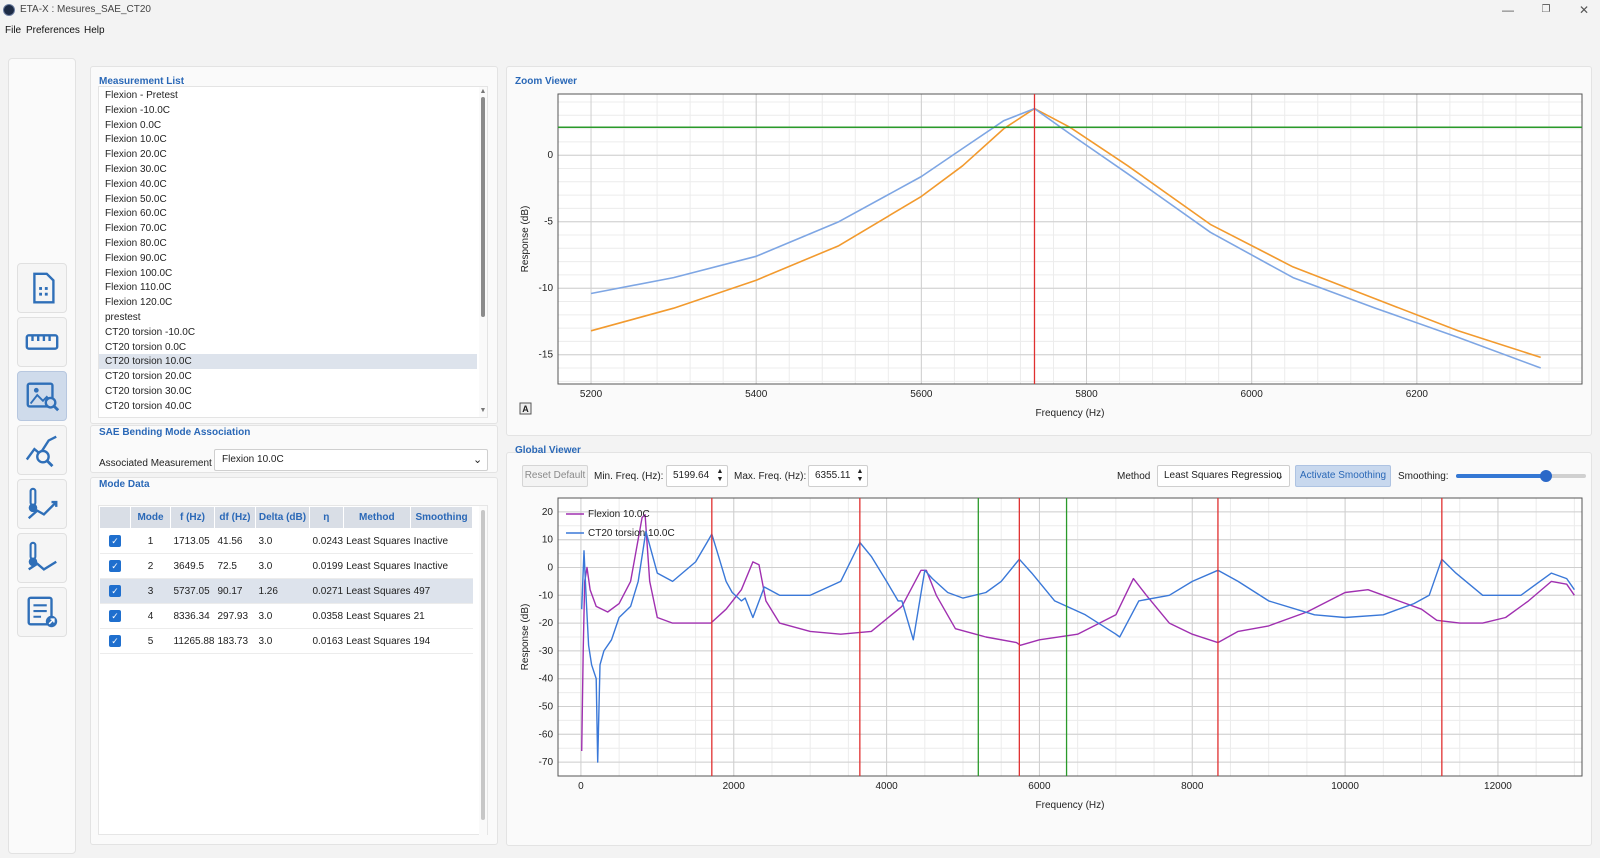  Describe the element at coordinates (13, 30) in the screenshot. I see `menu-file: File` at that location.